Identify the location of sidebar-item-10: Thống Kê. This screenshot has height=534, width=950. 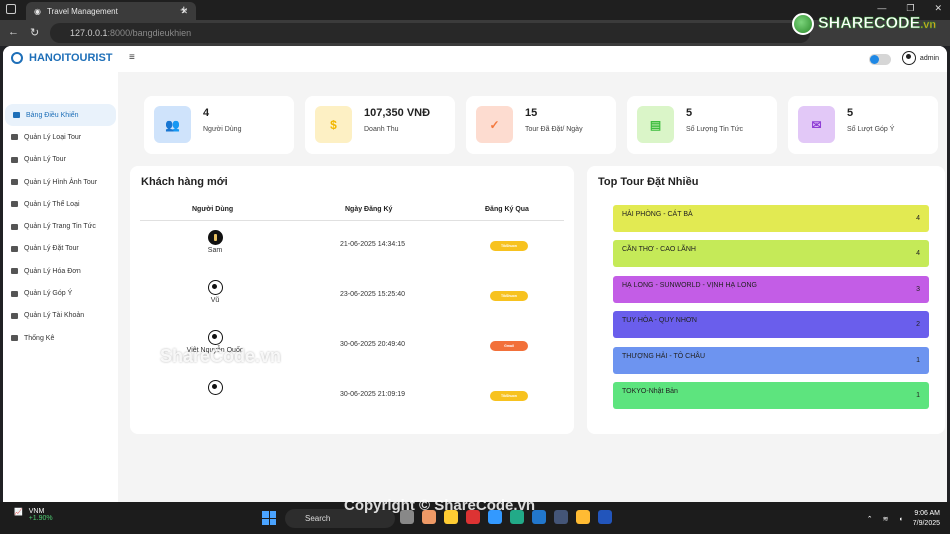
(60, 338).